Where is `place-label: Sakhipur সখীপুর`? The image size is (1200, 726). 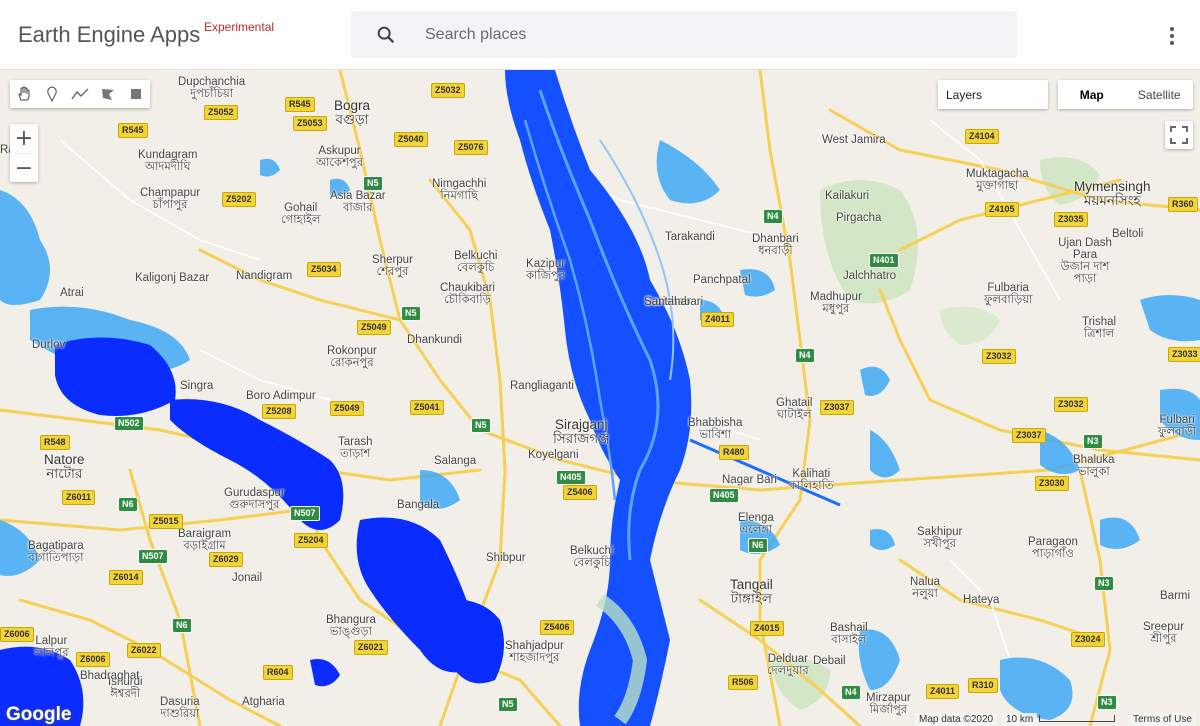
place-label: Sakhipur সখীপুর is located at coordinates (940, 538).